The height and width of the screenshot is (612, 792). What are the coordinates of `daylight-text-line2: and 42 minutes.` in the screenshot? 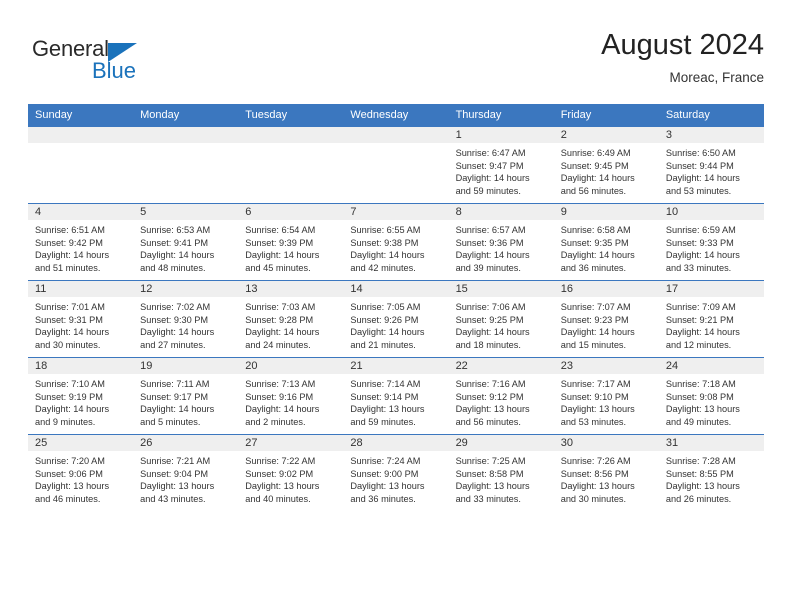 It's located at (383, 267).